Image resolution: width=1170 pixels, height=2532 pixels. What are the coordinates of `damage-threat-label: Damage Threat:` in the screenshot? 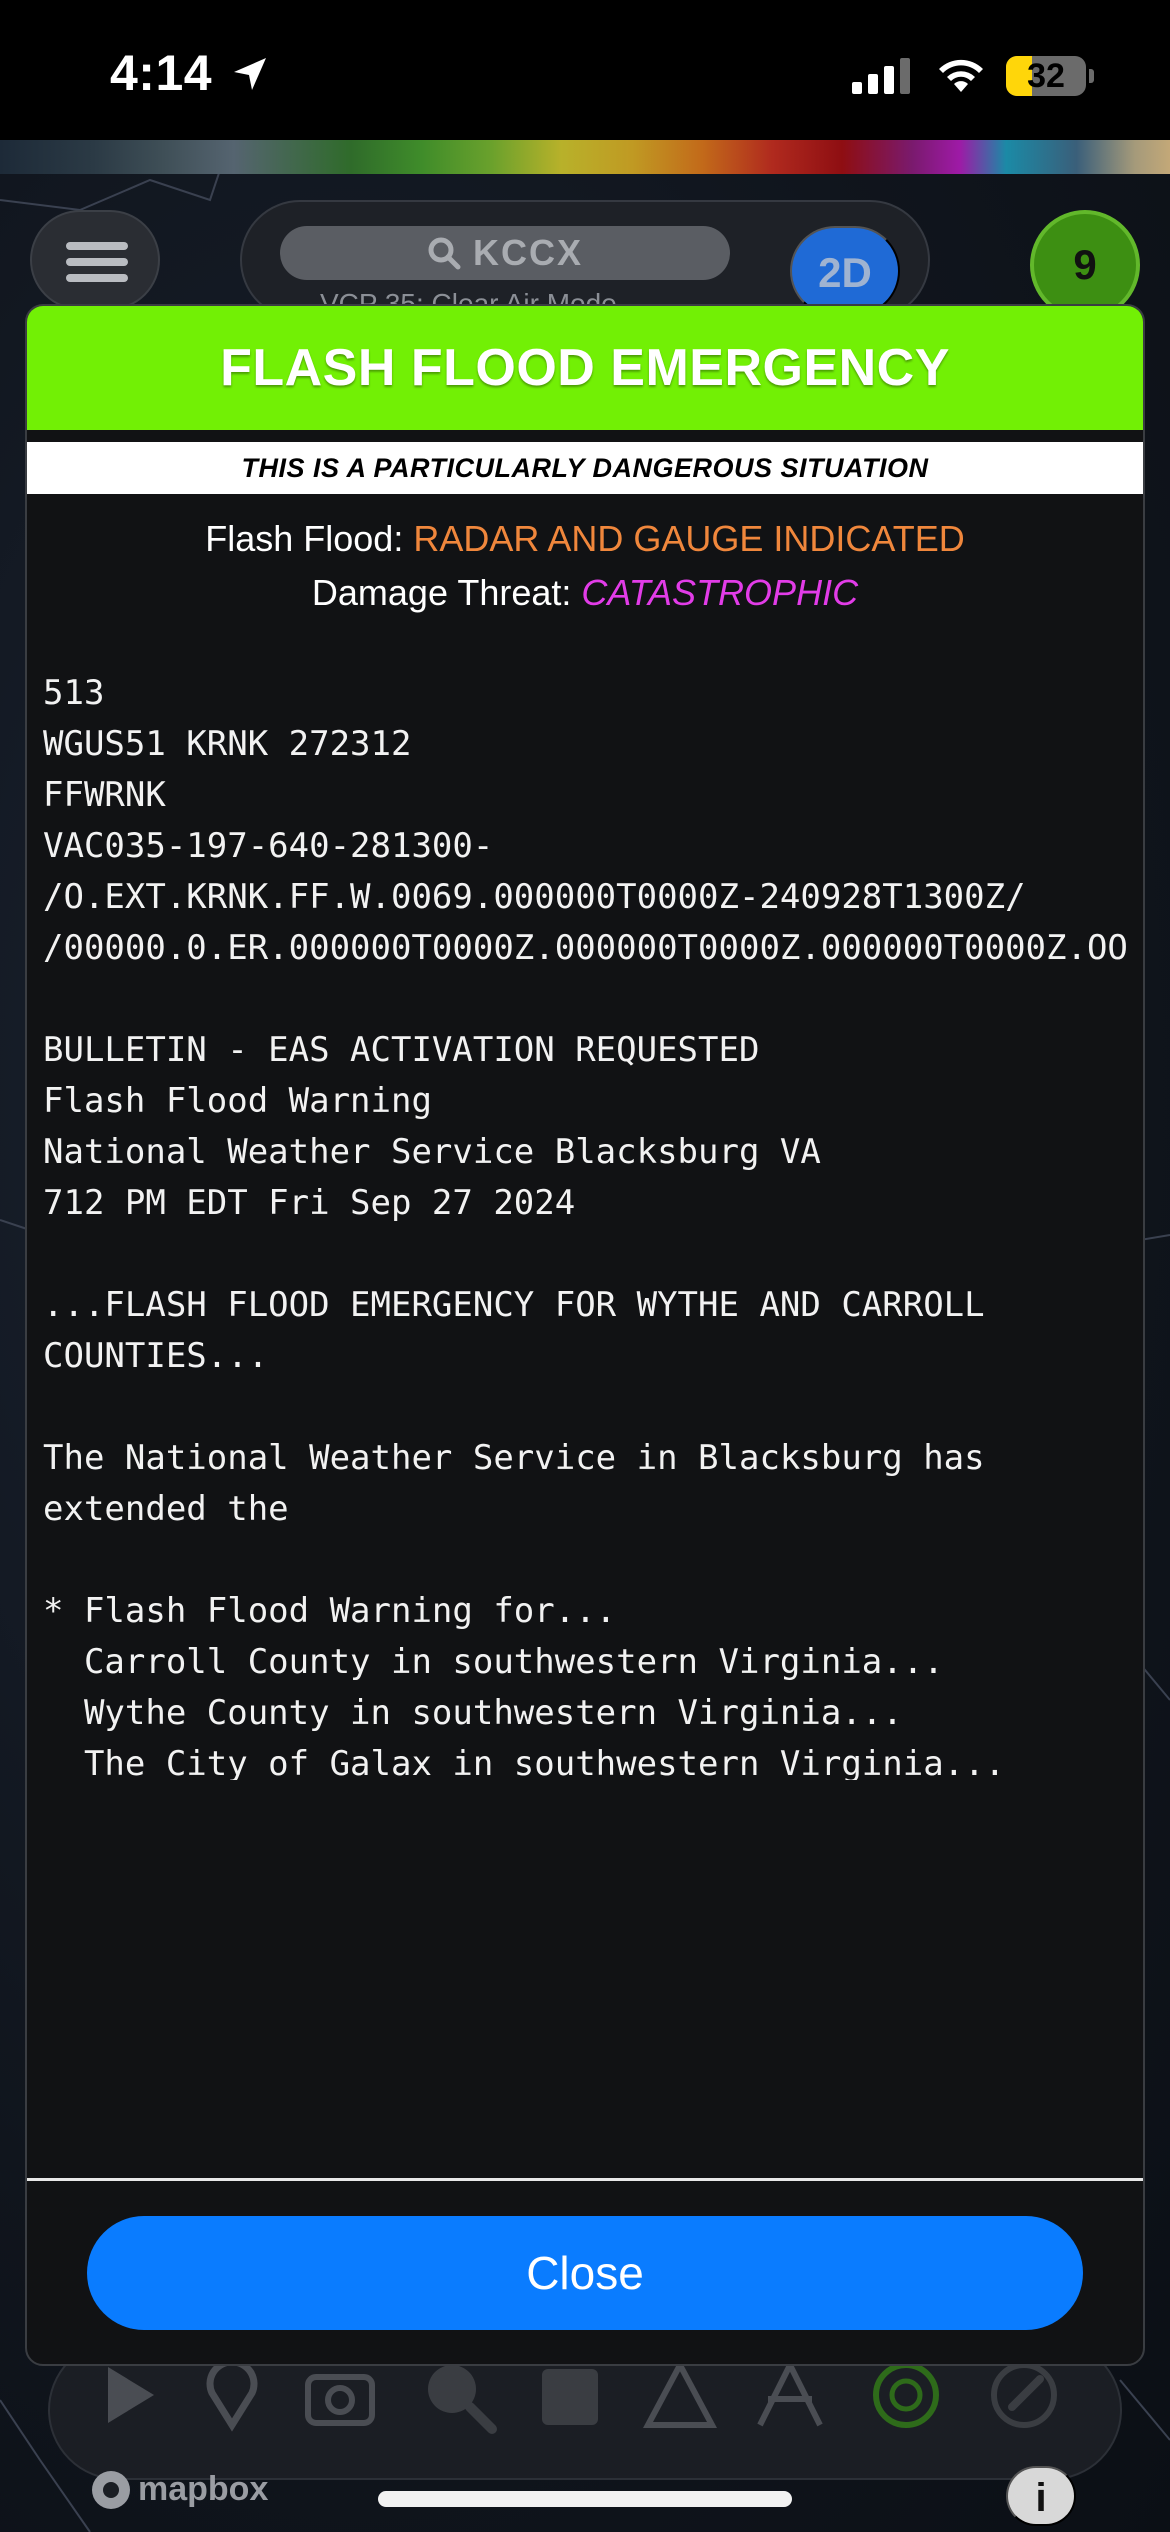 It's located at (446, 592).